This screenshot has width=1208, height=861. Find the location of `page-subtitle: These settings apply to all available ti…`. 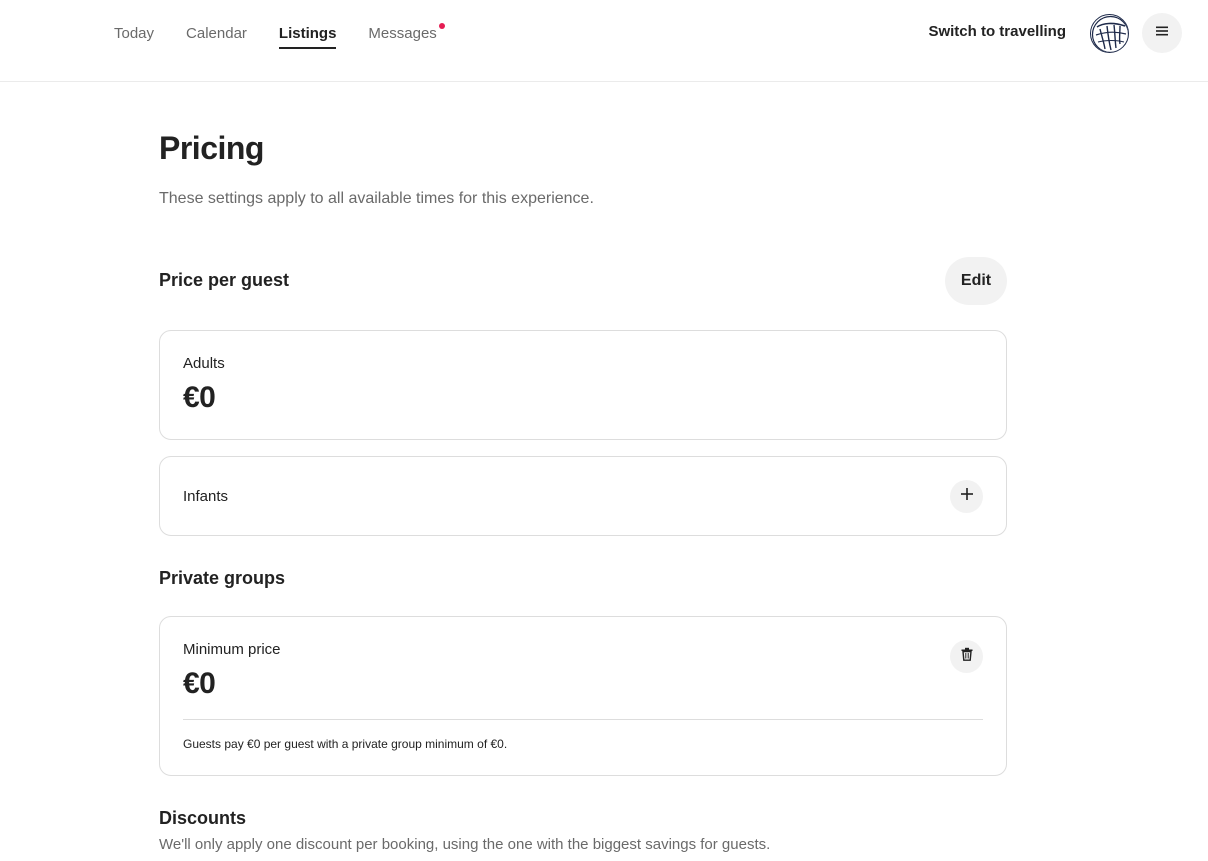

page-subtitle: These settings apply to all available ti… is located at coordinates (376, 198).